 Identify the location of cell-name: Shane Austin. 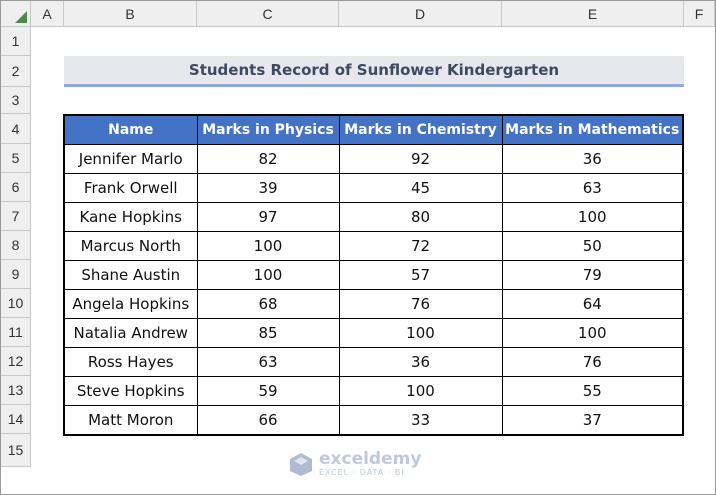
(130, 275).